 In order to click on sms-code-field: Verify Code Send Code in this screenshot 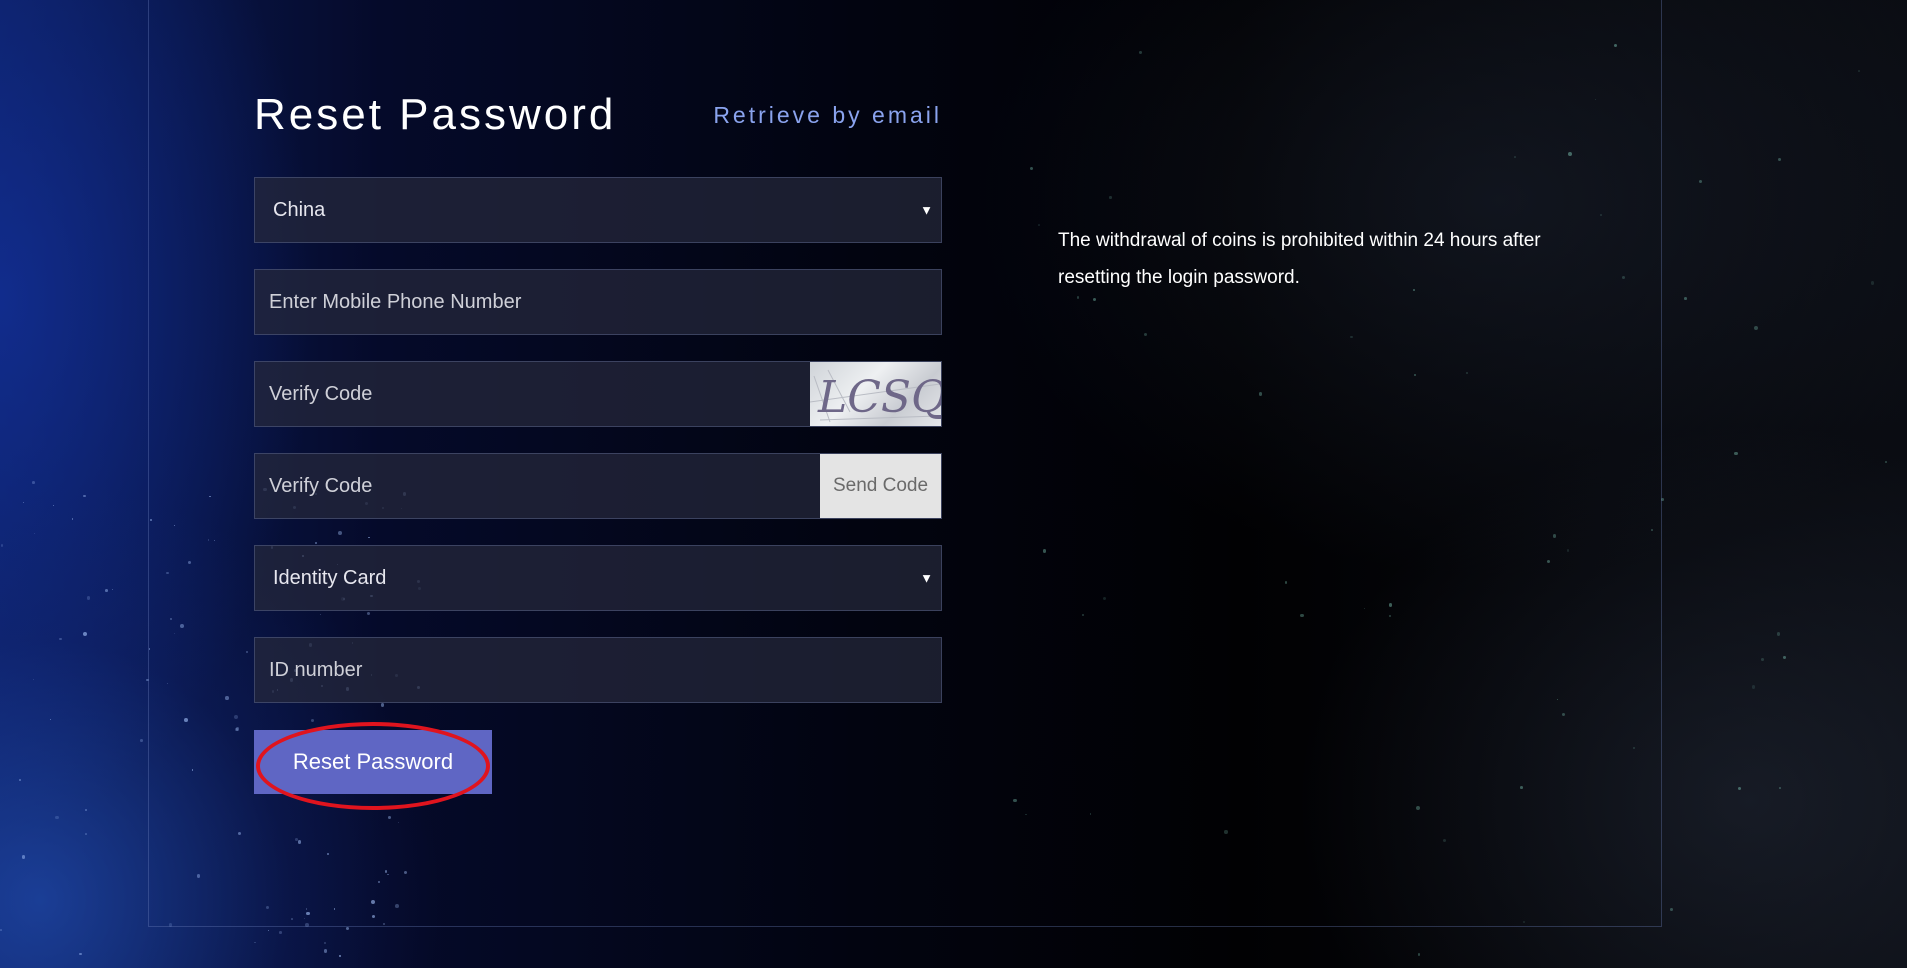, I will do `click(598, 486)`.